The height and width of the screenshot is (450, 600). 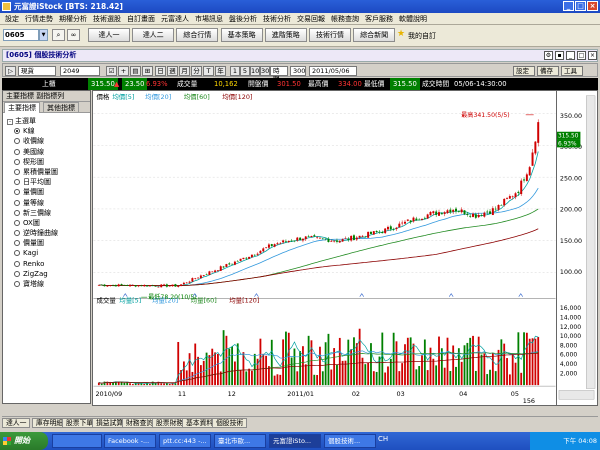 I want to click on play-icon: ▷, so click(x=10, y=71).